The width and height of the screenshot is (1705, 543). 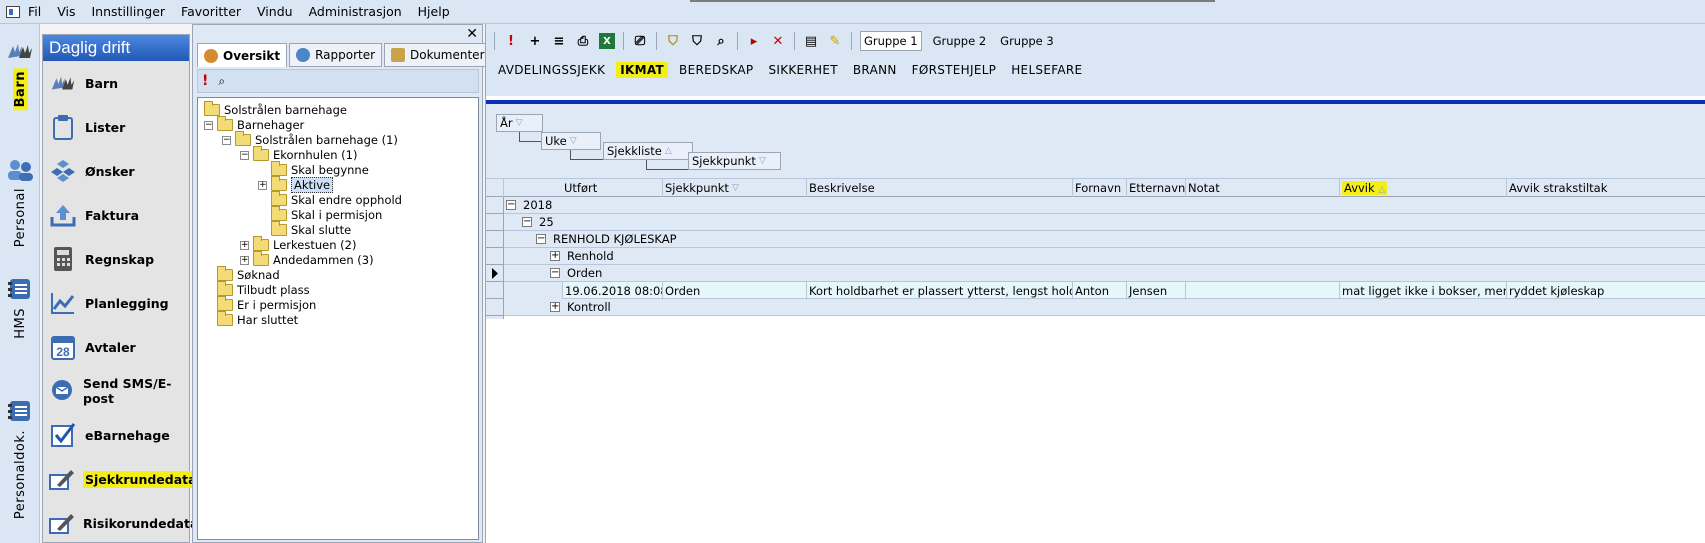 I want to click on column-notat: Notat, so click(x=1263, y=188).